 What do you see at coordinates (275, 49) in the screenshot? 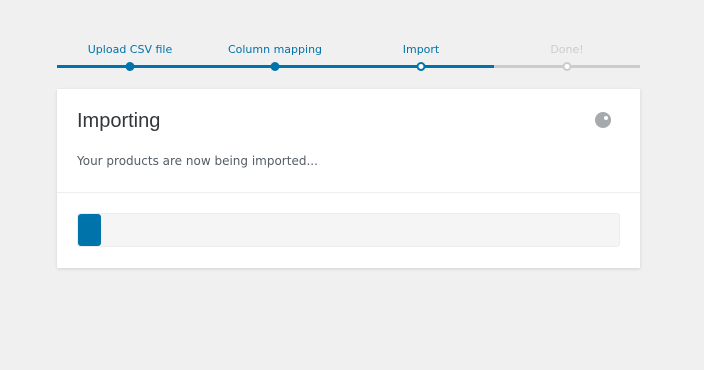
I see `step-label-column-mapping: Column mapping` at bounding box center [275, 49].